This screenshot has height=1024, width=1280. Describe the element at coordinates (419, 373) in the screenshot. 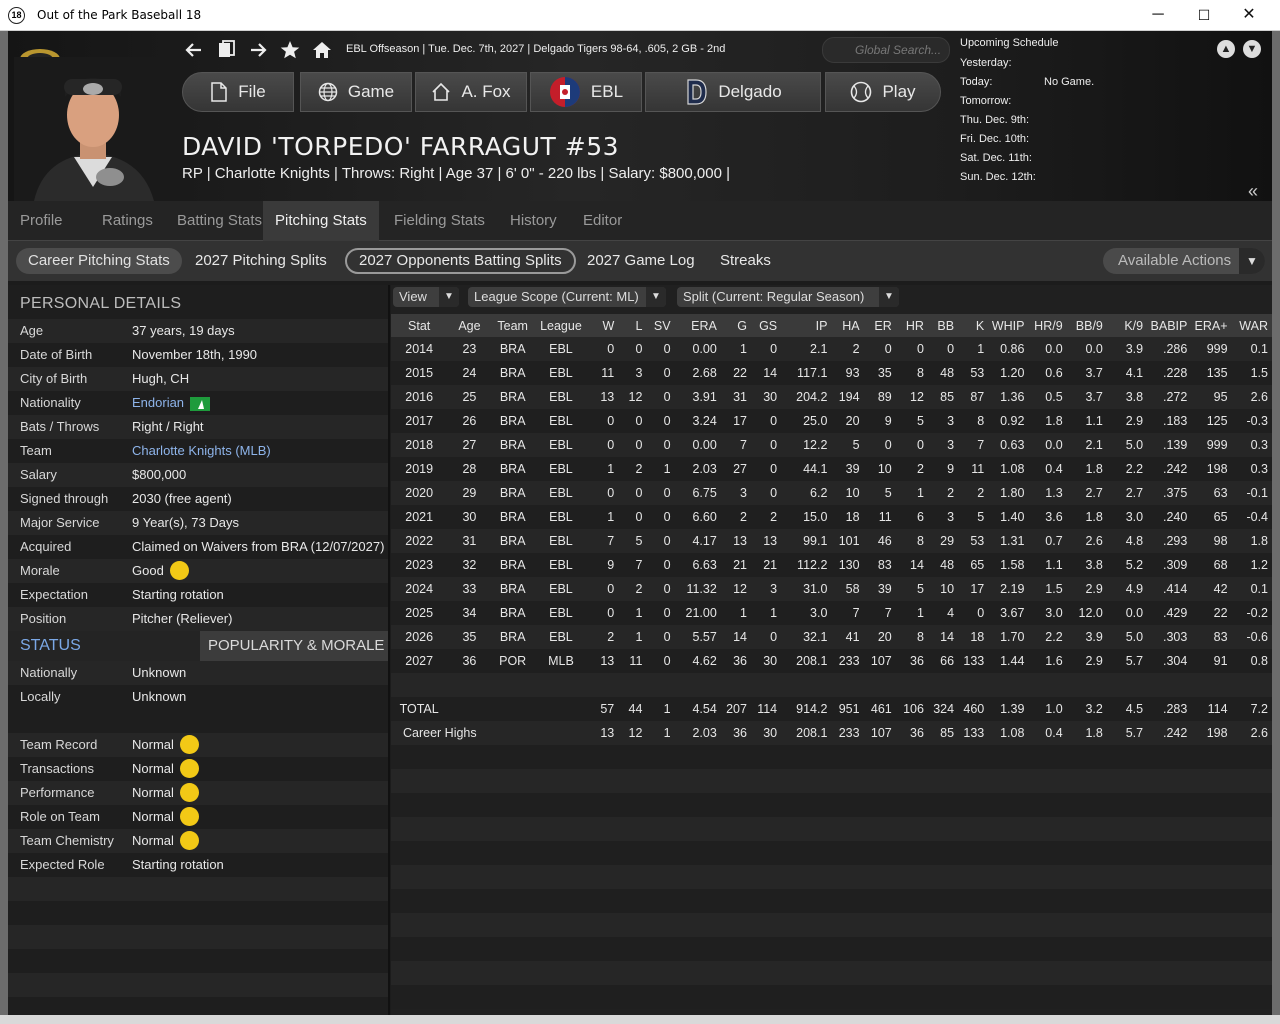

I see `table-cell: 2015` at that location.